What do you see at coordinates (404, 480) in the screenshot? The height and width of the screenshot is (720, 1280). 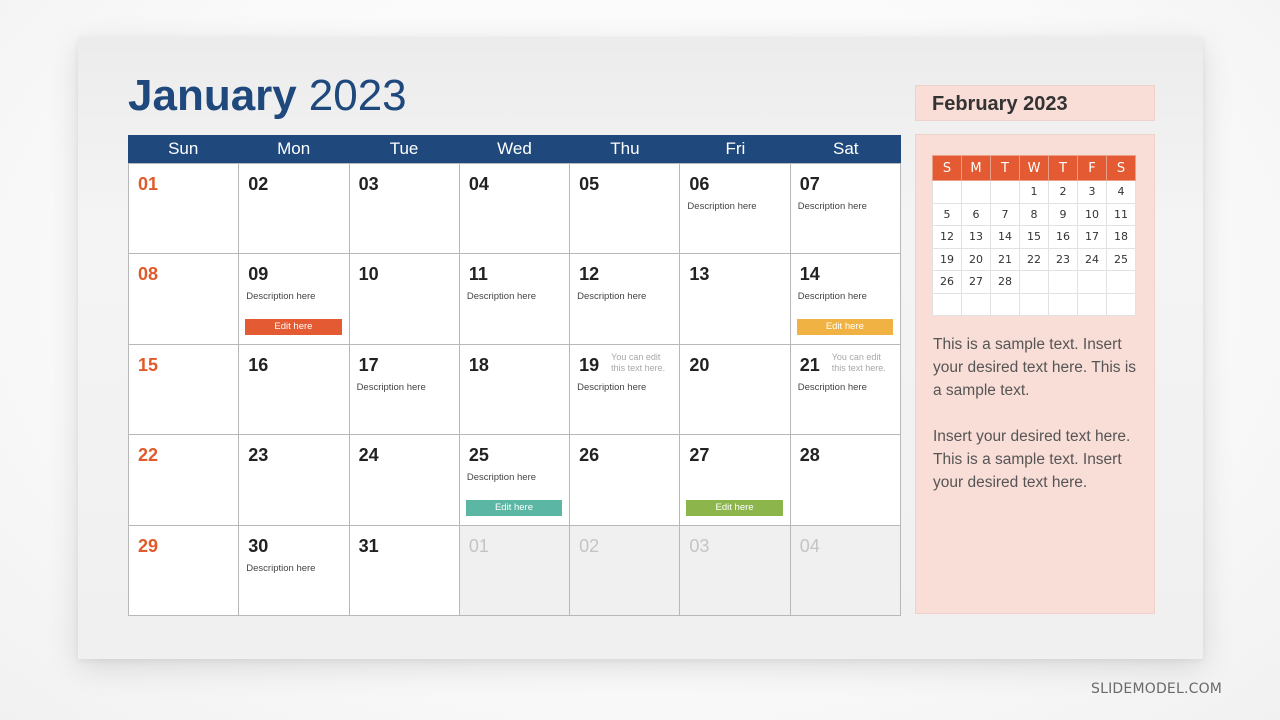 I see `day-cell: 24` at bounding box center [404, 480].